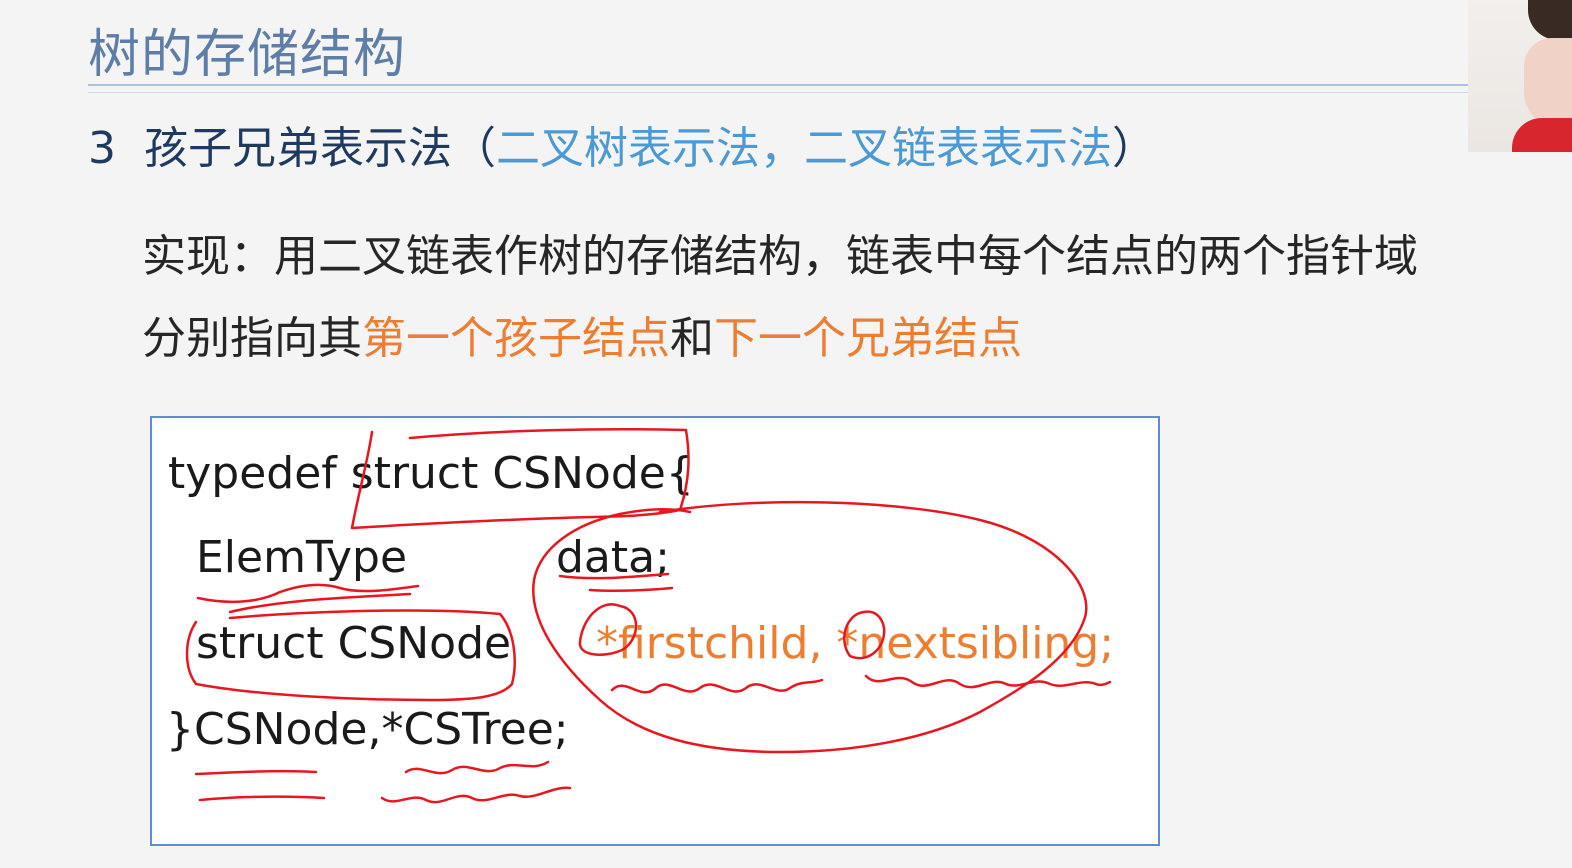 This screenshot has height=868, width=1572. What do you see at coordinates (868, 338) in the screenshot?
I see `next-sibling-term: 下一个兄弟结点` at bounding box center [868, 338].